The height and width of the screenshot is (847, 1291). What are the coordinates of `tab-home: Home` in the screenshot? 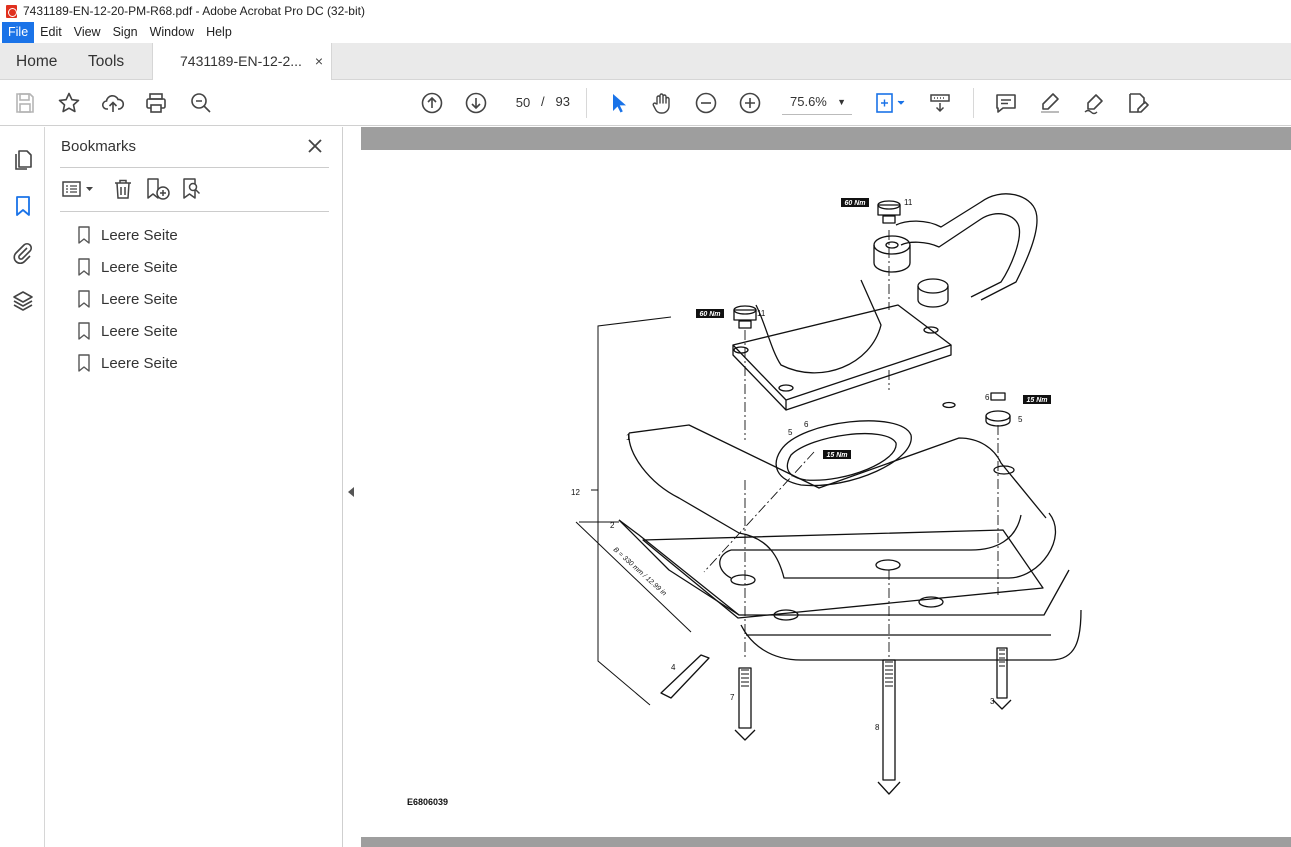 It's located at (36, 61).